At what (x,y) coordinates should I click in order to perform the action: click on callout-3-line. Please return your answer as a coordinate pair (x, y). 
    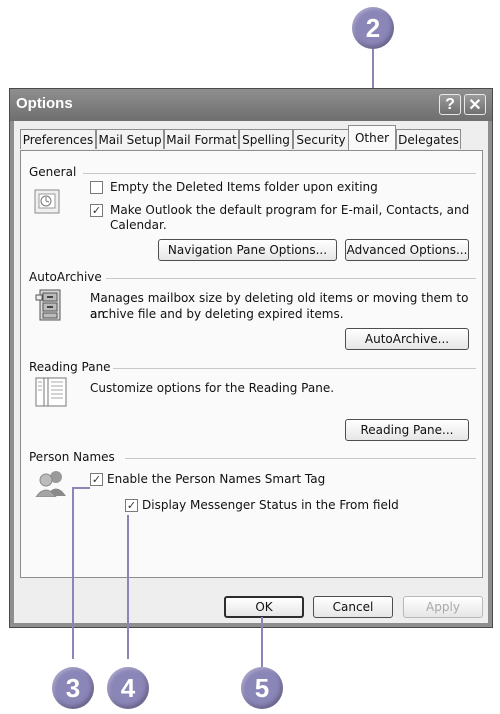
    Looking at the image, I should click on (73, 573).